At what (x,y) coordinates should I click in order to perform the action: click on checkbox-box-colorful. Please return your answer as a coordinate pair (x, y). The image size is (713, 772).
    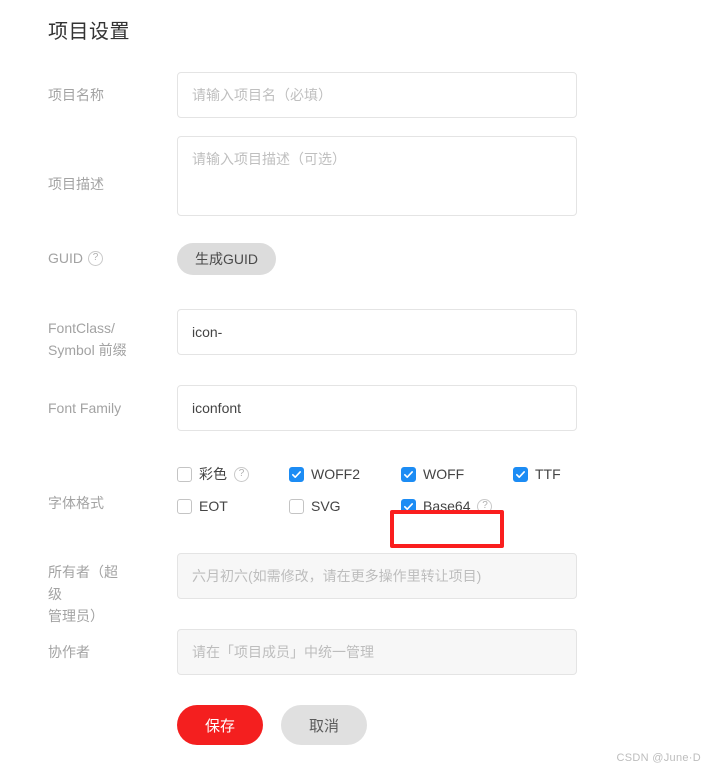
    Looking at the image, I should click on (184, 474).